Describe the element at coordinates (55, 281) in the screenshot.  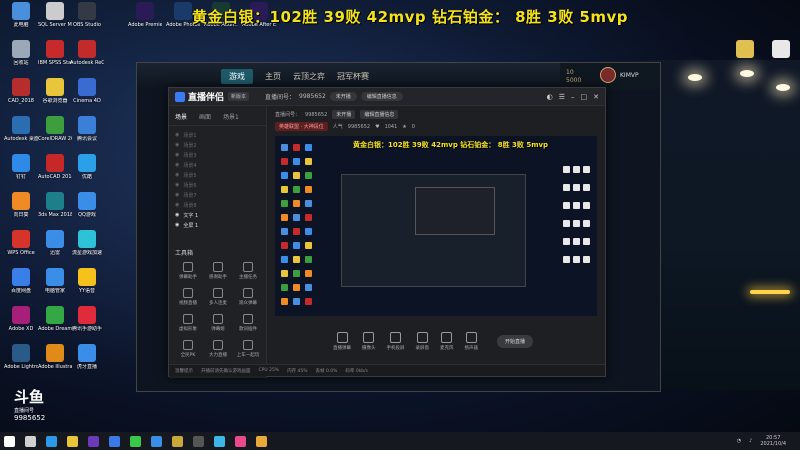
I see `desktop-icon: 电脑管家` at that location.